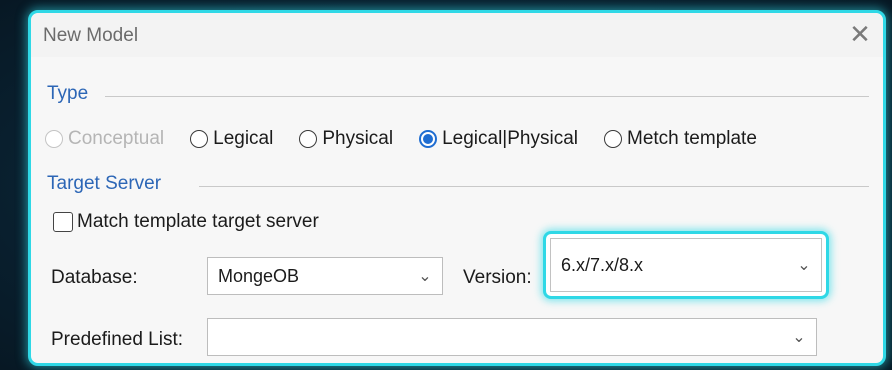 This screenshot has height=370, width=892. Describe the element at coordinates (510, 138) in the screenshot. I see `radio-legical-physical-label: Legical|Physical` at that location.